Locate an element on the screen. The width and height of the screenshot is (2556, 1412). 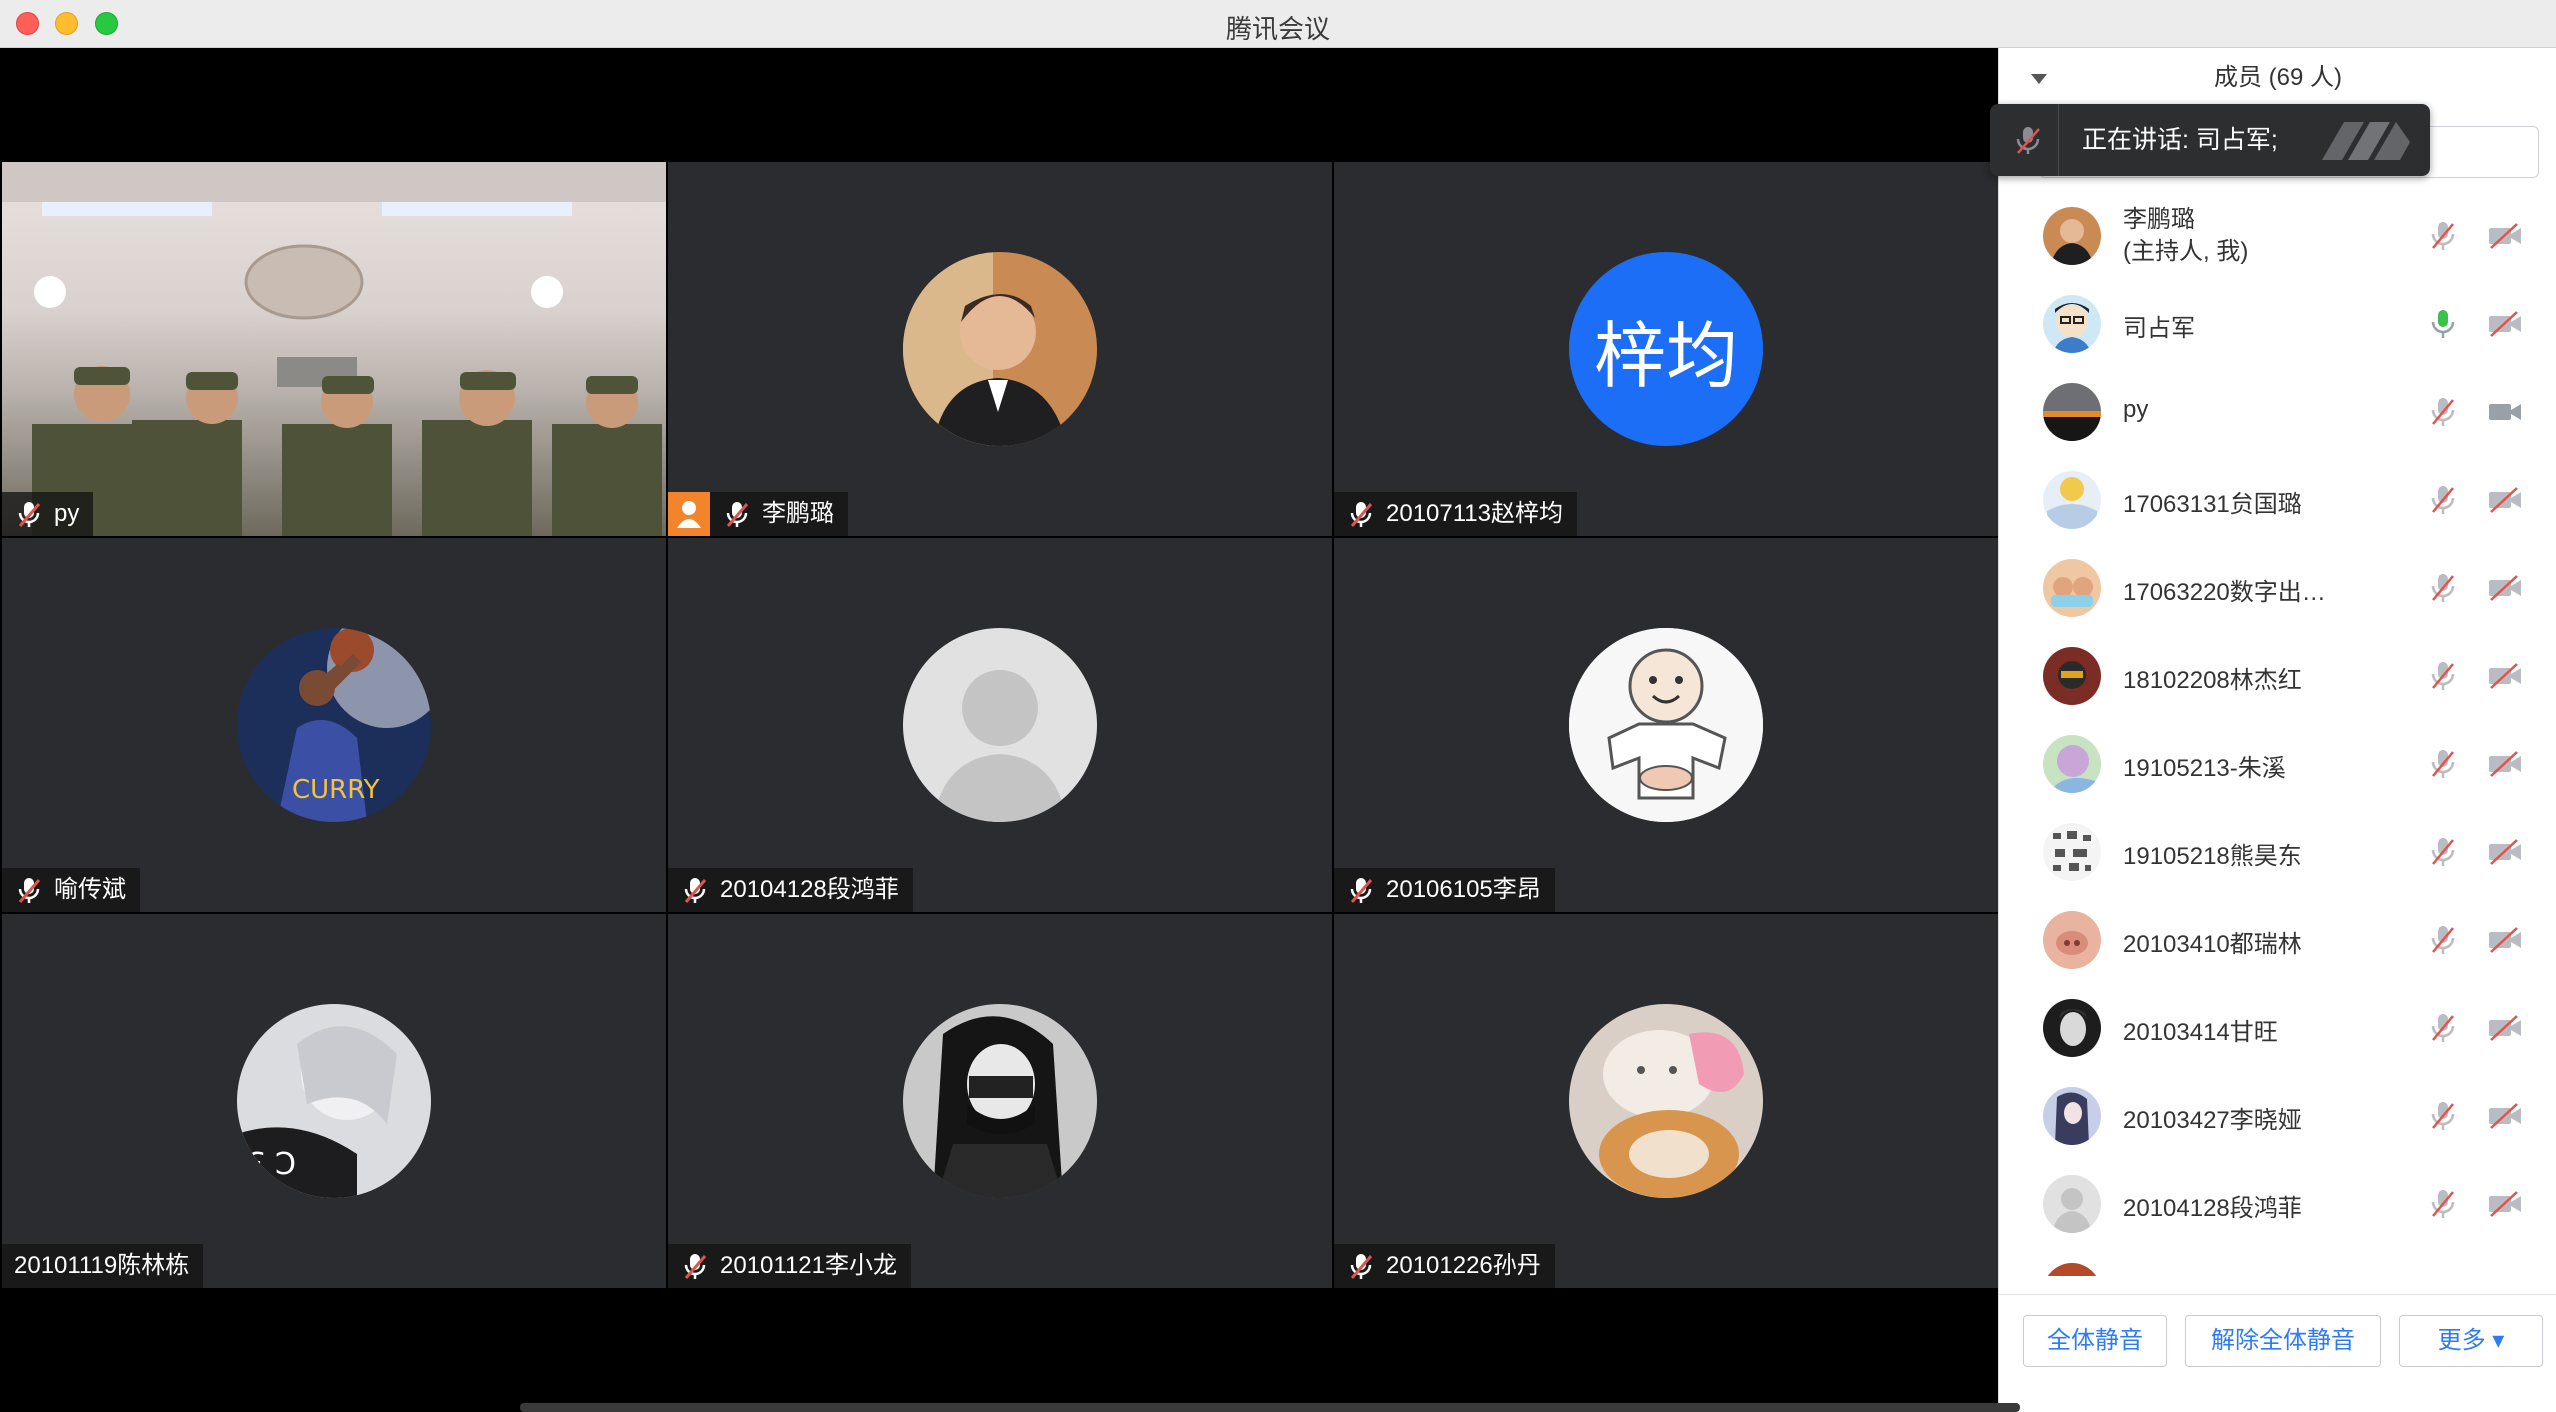
member-row: 李鹏璐 (主持人, 我) is located at coordinates (2277, 236).